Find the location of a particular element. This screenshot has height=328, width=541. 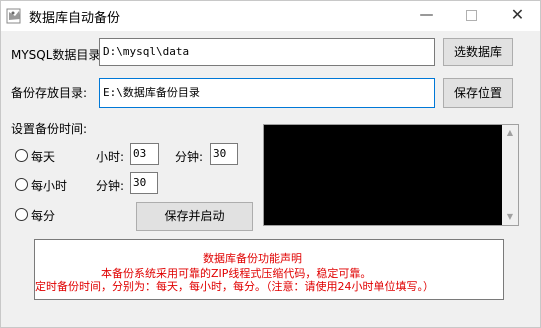

chevron-up-icon: ▲ is located at coordinates (510, 133).